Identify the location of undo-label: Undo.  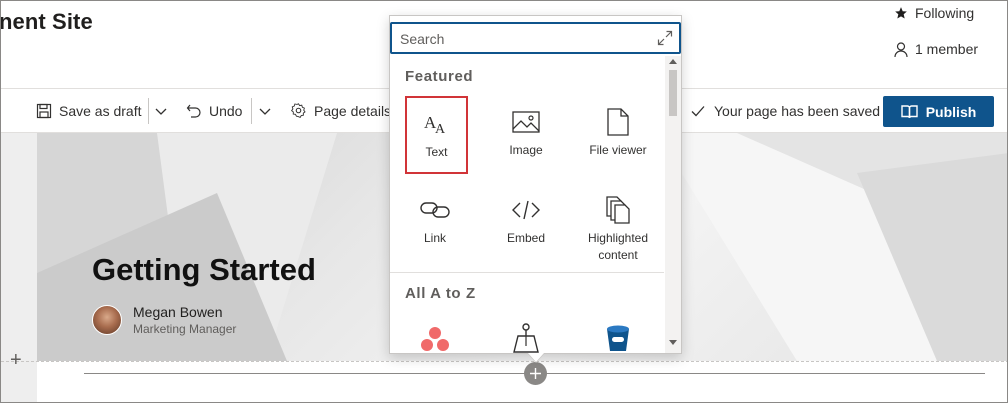
(226, 110).